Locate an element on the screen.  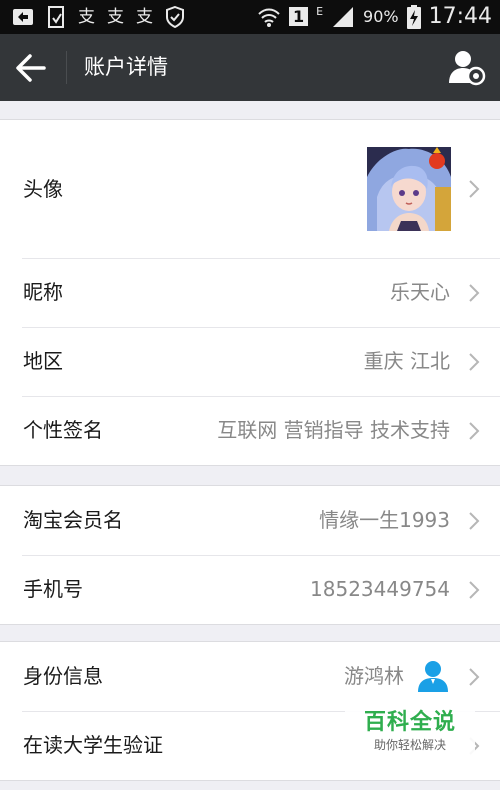
status-indicators: 1 E 90% 17:44 is located at coordinates (374, 16).